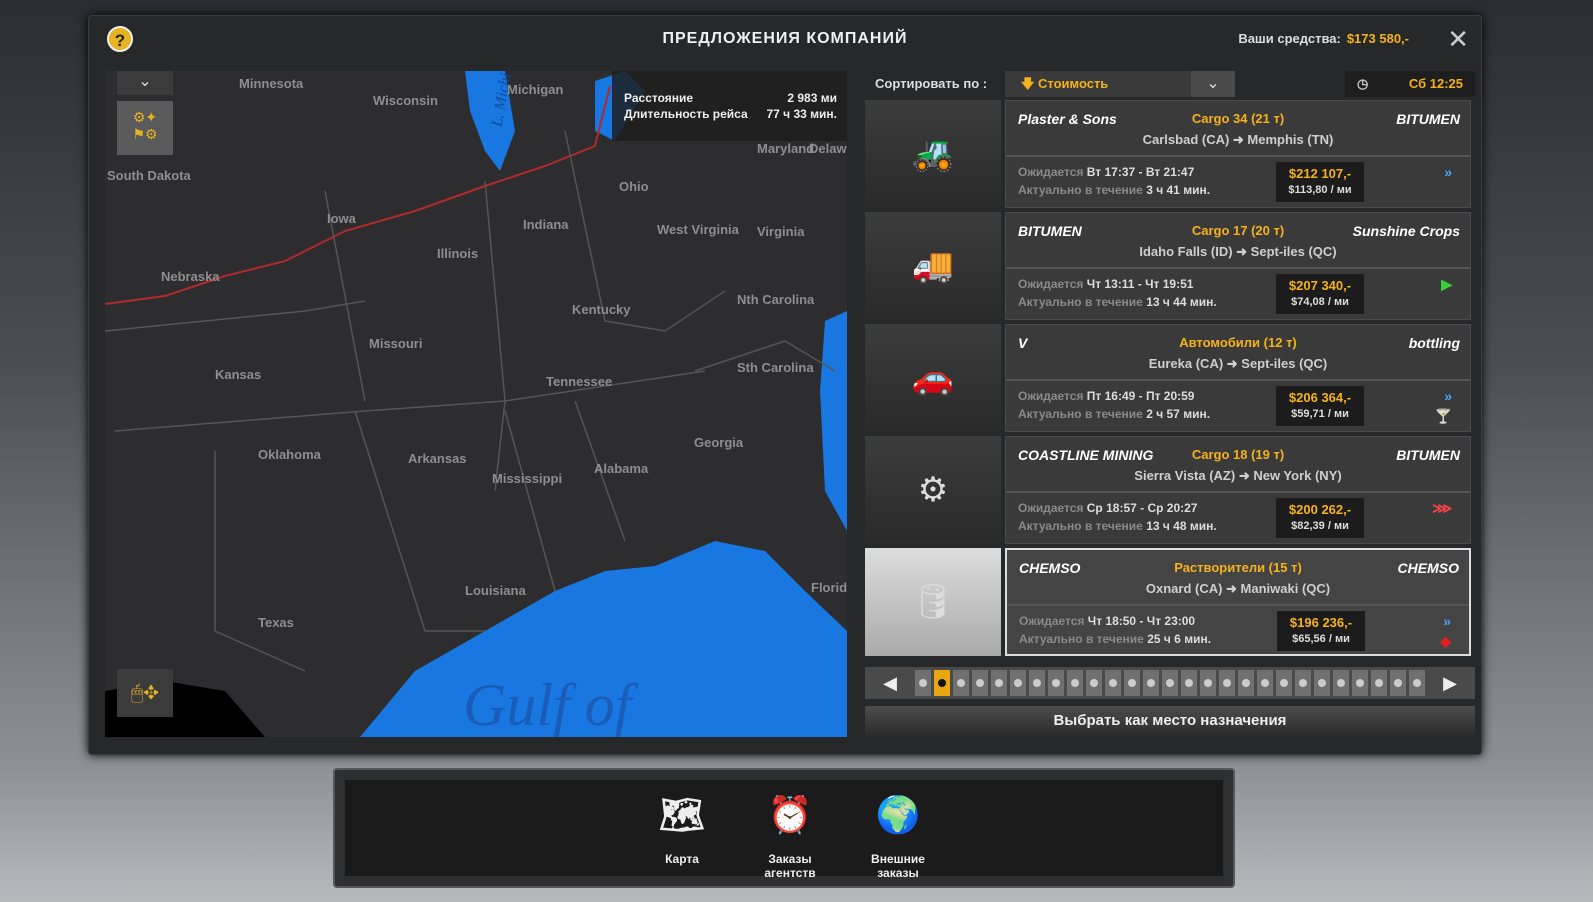 Image resolution: width=1593 pixels, height=902 pixels. Describe the element at coordinates (405, 100) in the screenshot. I see `state-label: Wisconsin` at that location.